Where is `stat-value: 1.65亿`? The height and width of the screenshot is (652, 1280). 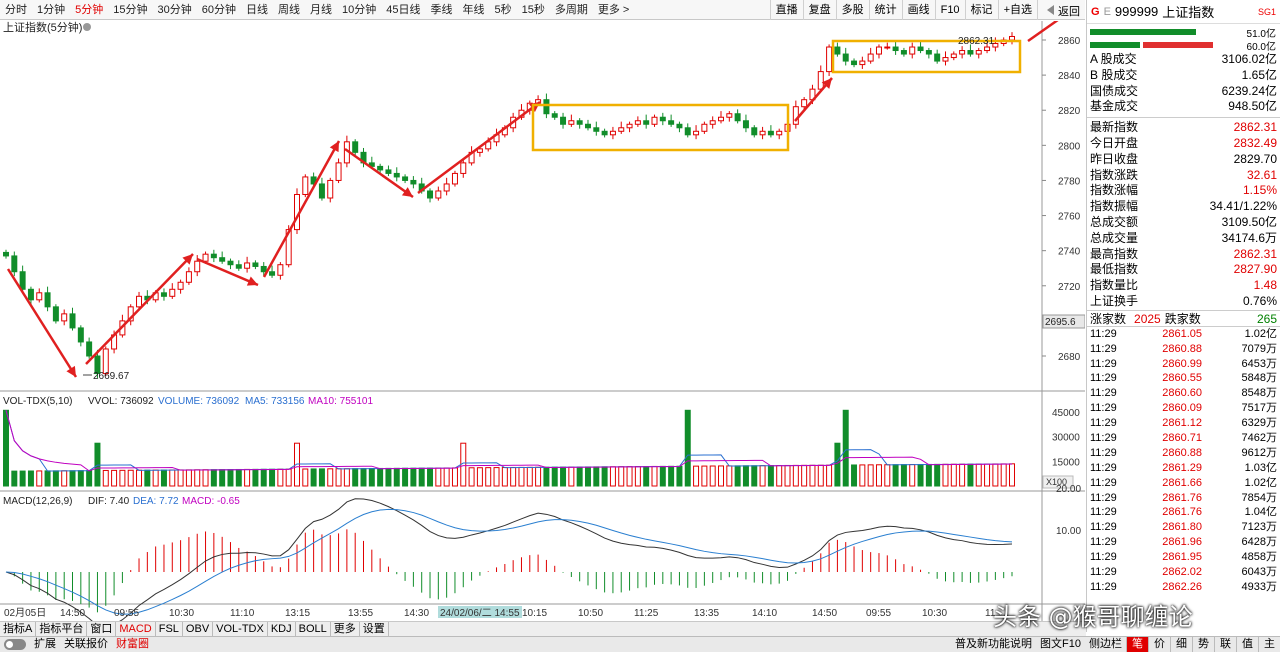
stat-value: 1.65亿 is located at coordinates (1259, 74).